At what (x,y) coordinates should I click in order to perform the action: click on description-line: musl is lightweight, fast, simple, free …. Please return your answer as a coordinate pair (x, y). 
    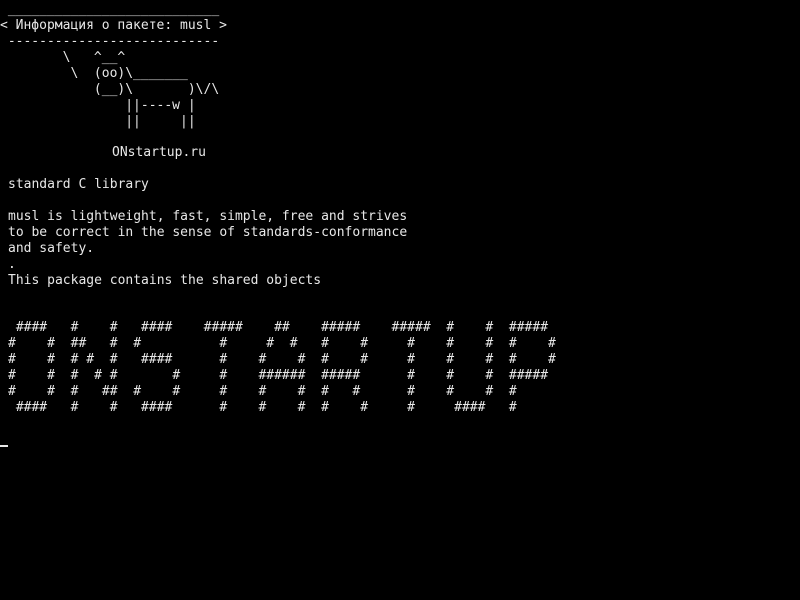
    Looking at the image, I should click on (208, 216).